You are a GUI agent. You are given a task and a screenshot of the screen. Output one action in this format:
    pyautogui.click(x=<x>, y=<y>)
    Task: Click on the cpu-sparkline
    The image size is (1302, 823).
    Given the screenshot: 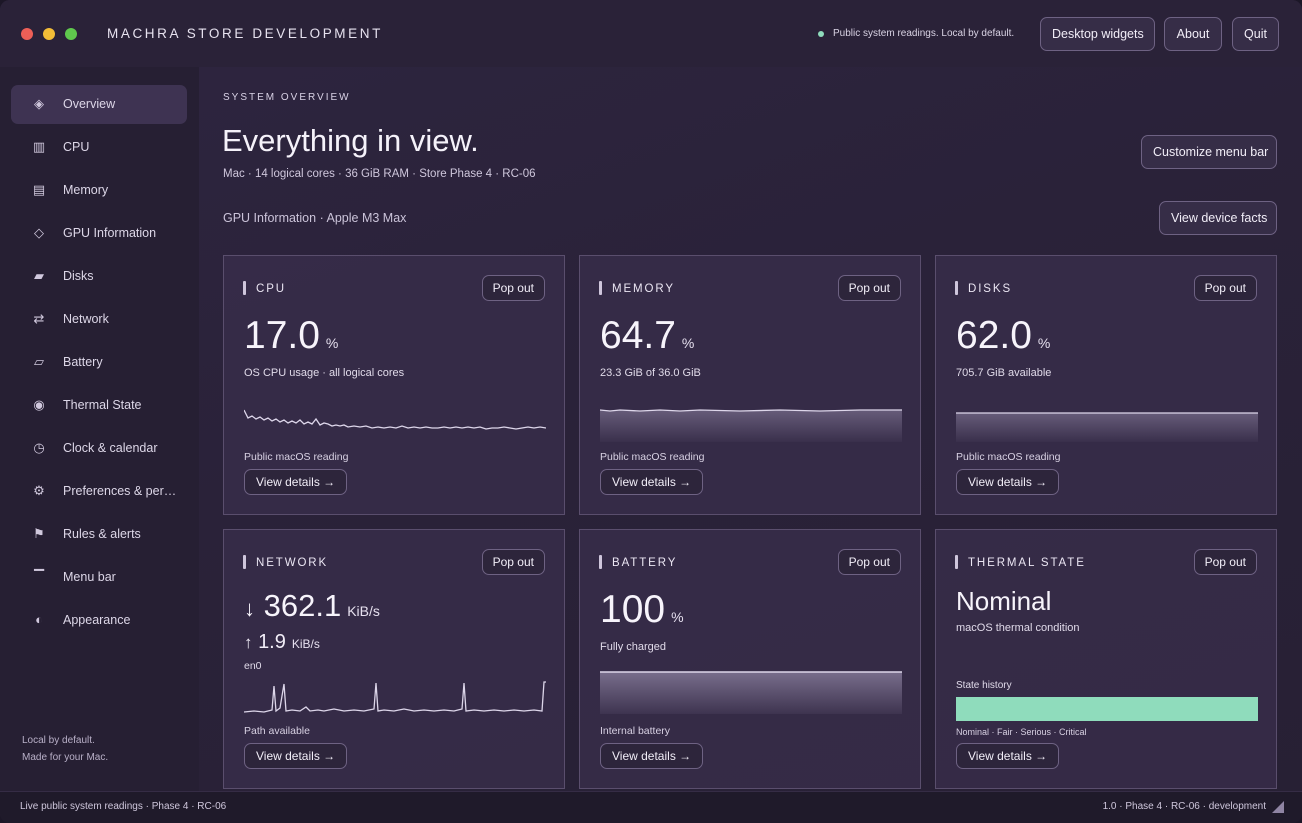 What is the action you would take?
    pyautogui.click(x=395, y=419)
    